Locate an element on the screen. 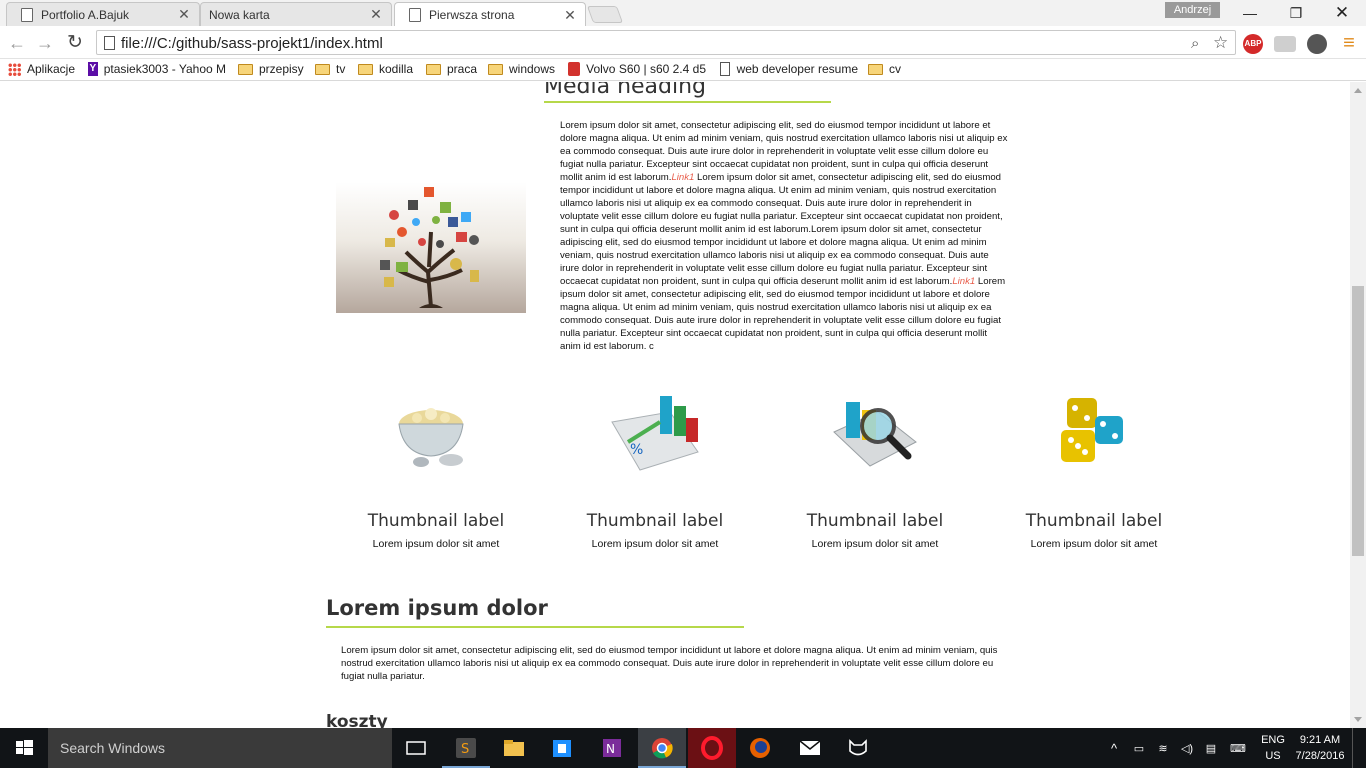 This screenshot has height=773, width=1366. sublime-text-icon: S is located at coordinates (466, 748).